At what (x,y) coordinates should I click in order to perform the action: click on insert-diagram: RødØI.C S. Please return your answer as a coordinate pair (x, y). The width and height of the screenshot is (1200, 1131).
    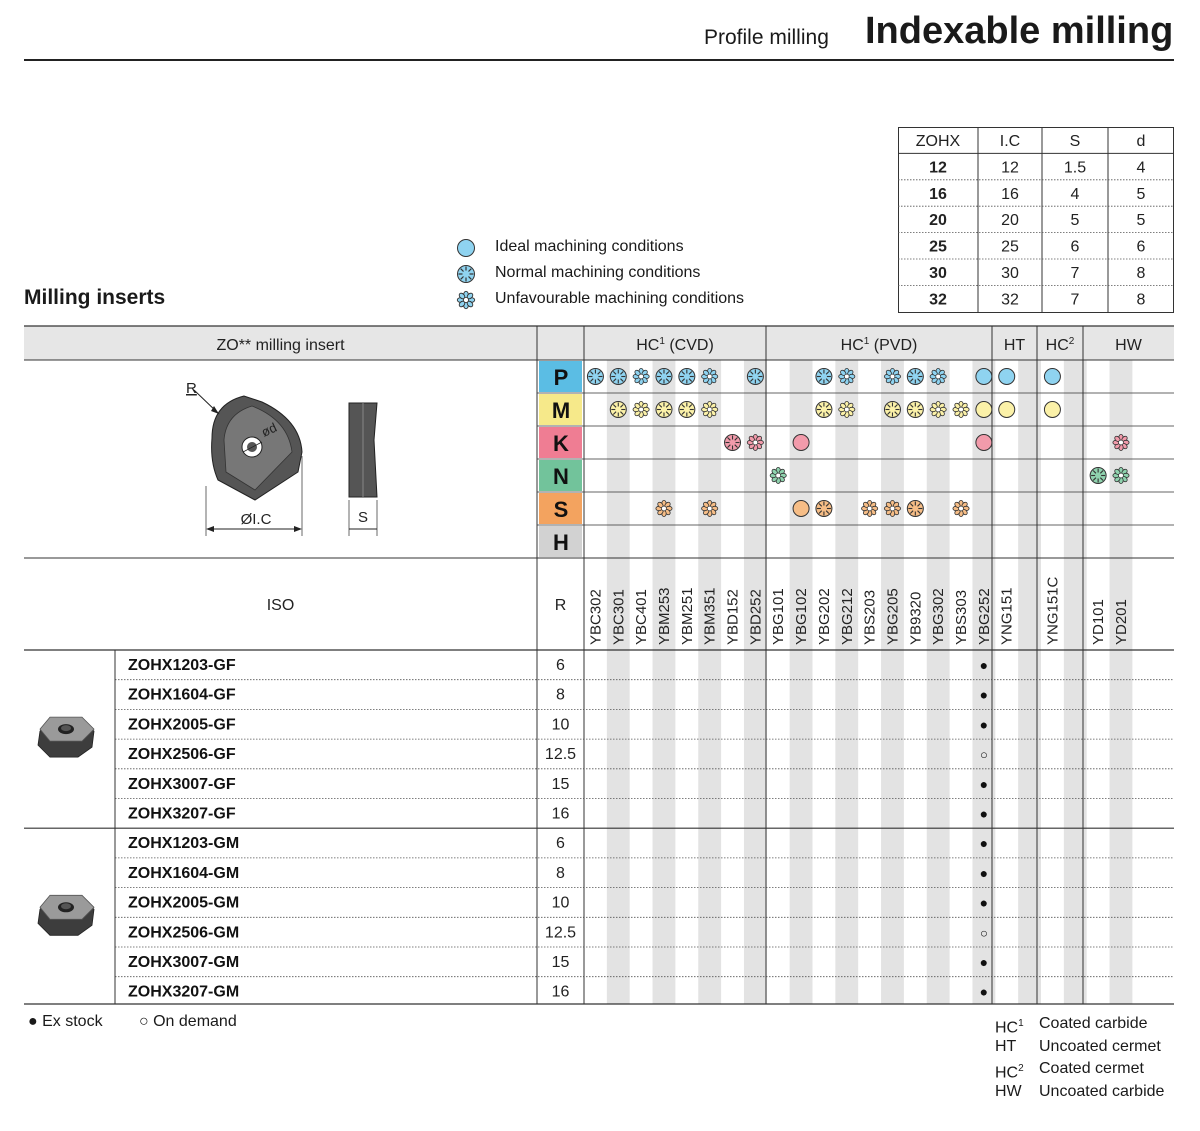
    Looking at the image, I should click on (282, 458).